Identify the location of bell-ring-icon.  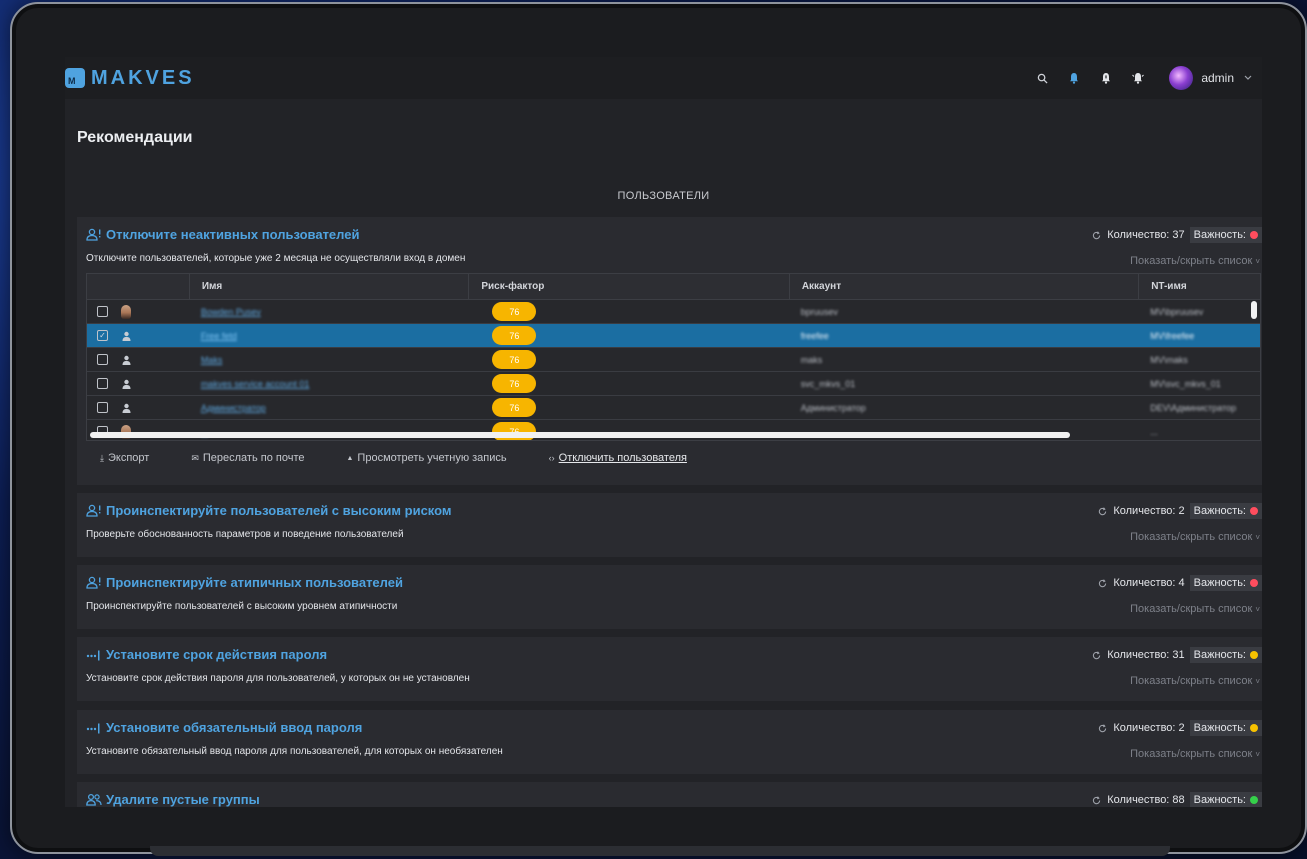
(1138, 78).